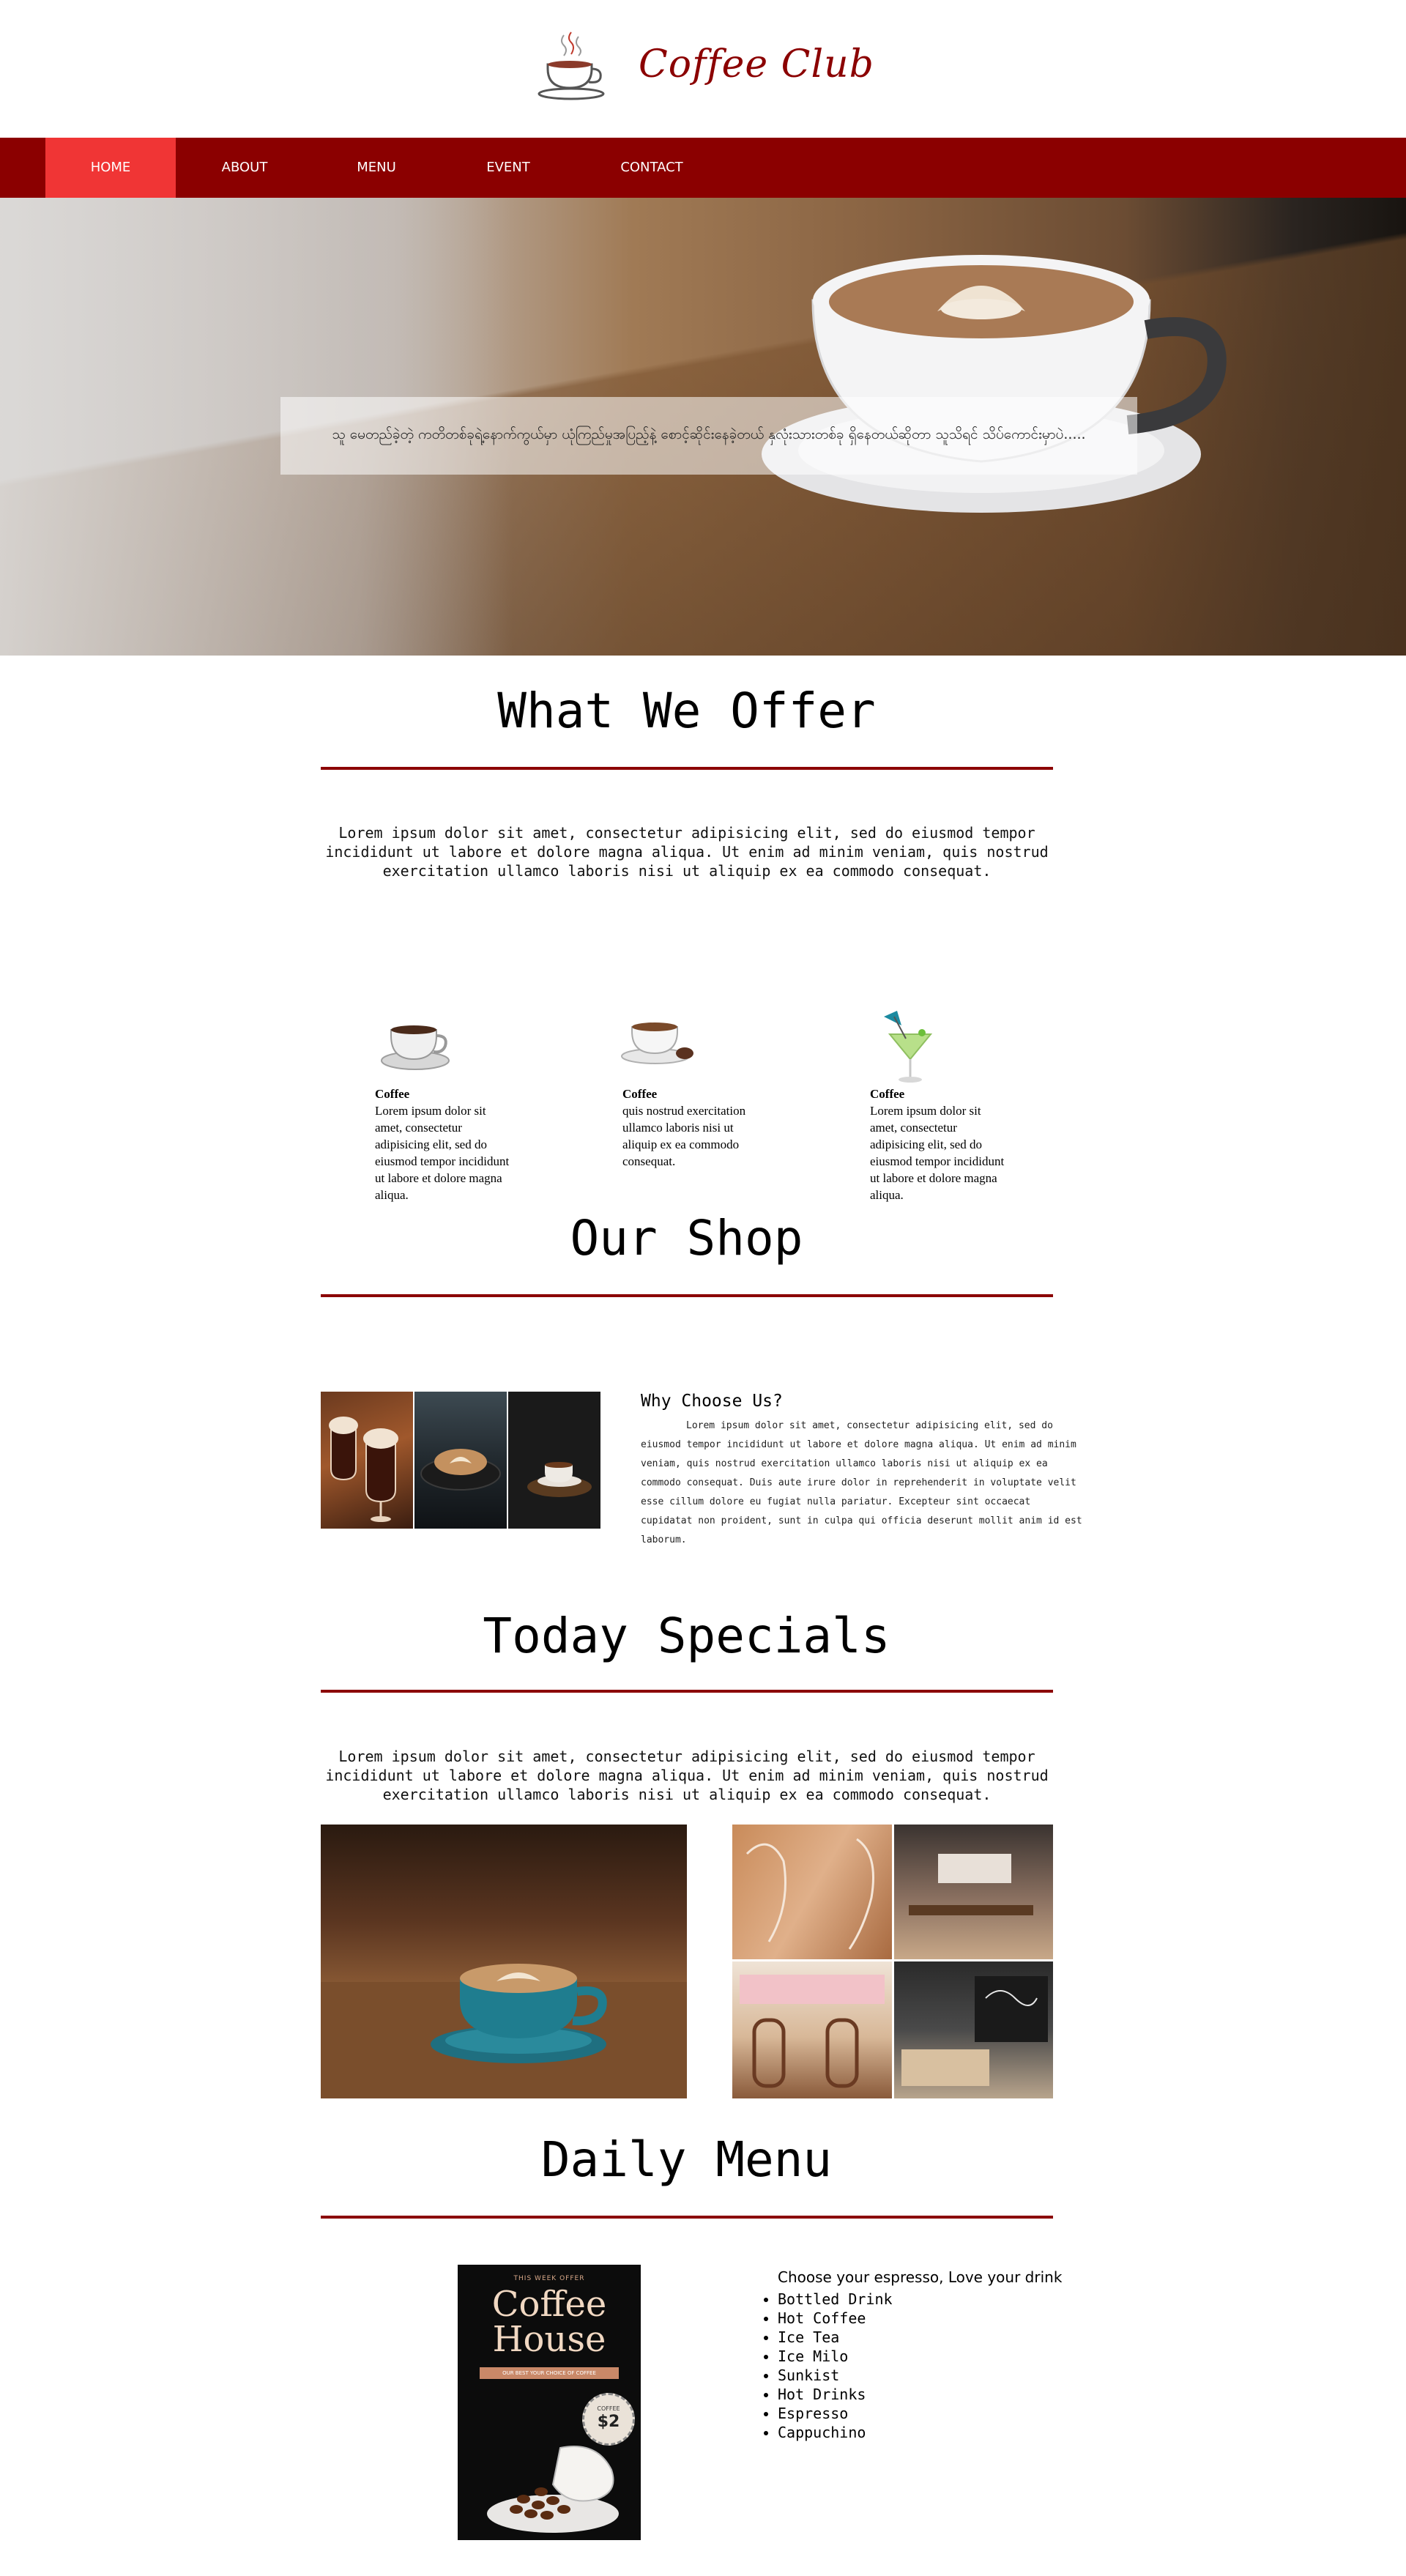  What do you see at coordinates (608, 2422) in the screenshot?
I see `poster-badge-price: $2` at bounding box center [608, 2422].